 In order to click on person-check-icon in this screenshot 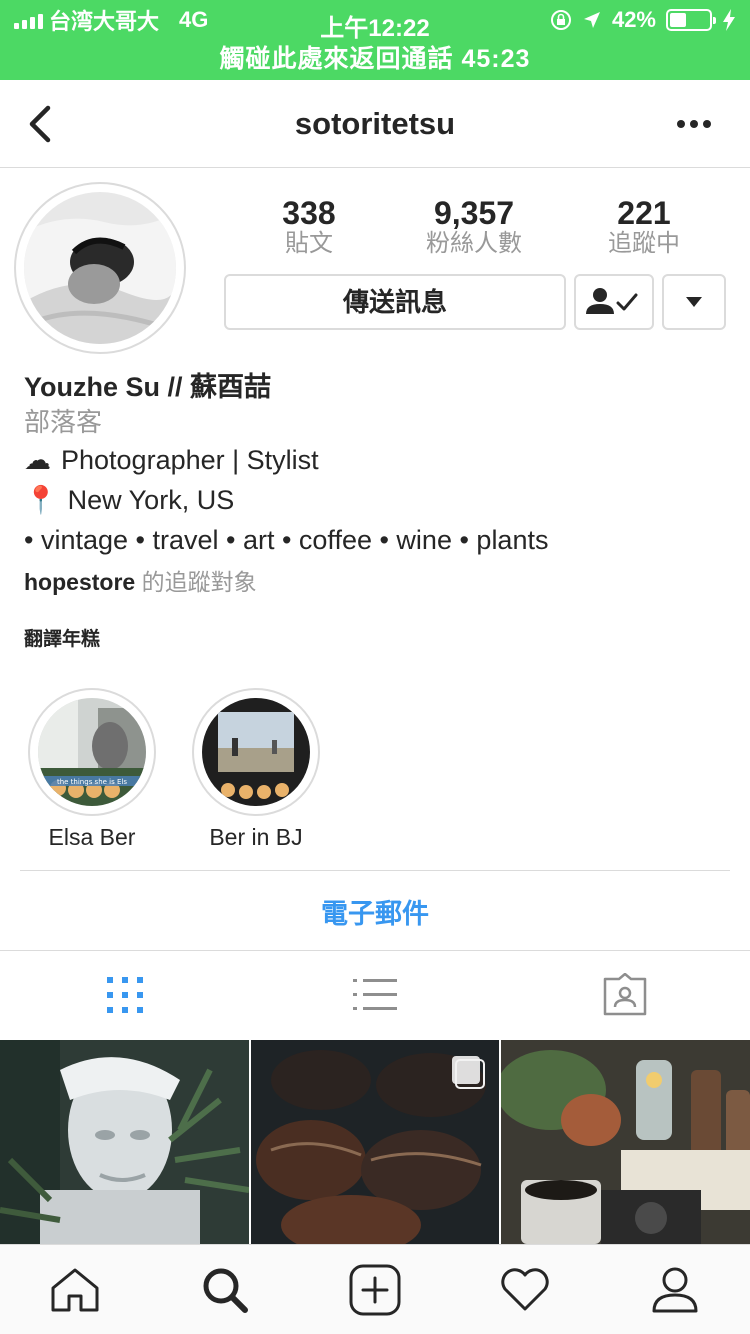, I will do `click(612, 301)`.